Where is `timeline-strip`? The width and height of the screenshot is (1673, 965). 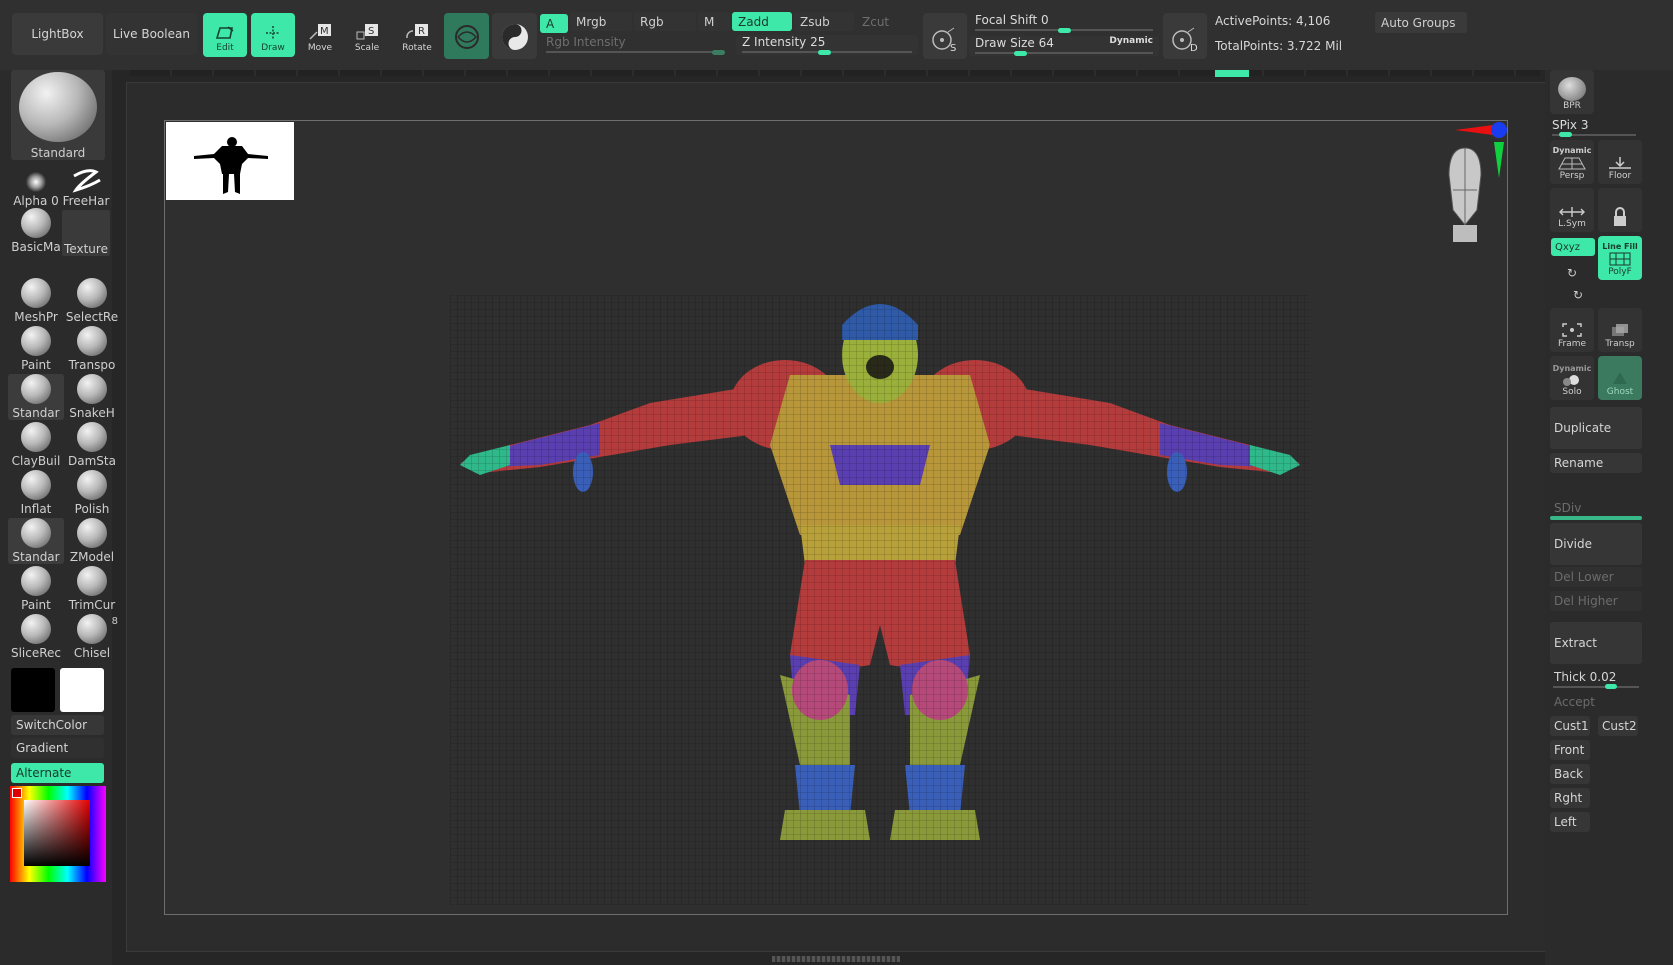 timeline-strip is located at coordinates (835, 73).